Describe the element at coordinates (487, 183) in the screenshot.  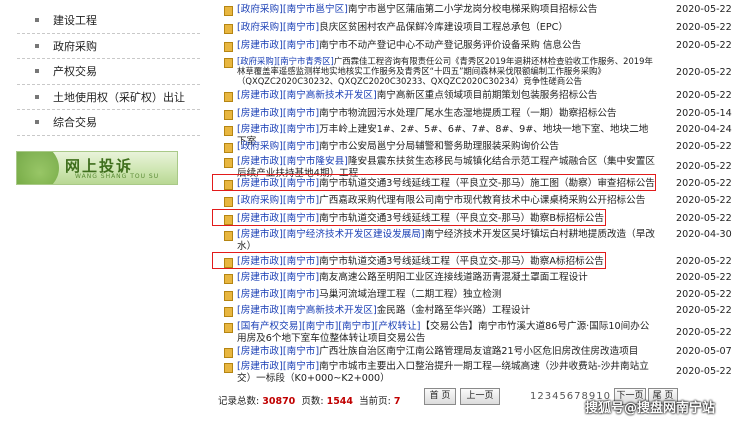
I see `item-title: 南宁市轨道交通3号线延线工程（平良立交-那马）施工图（勘察）审查招标公告` at that location.